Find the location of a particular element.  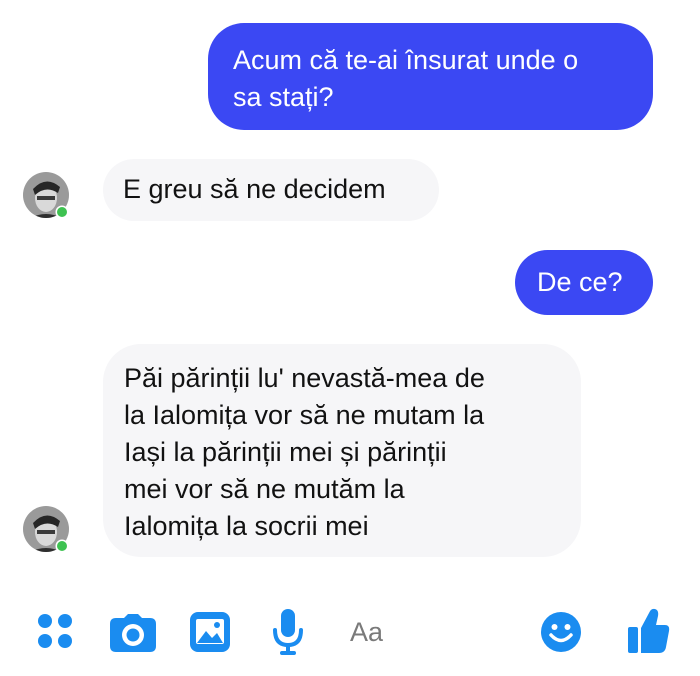

microphone-icon is located at coordinates (288, 632).